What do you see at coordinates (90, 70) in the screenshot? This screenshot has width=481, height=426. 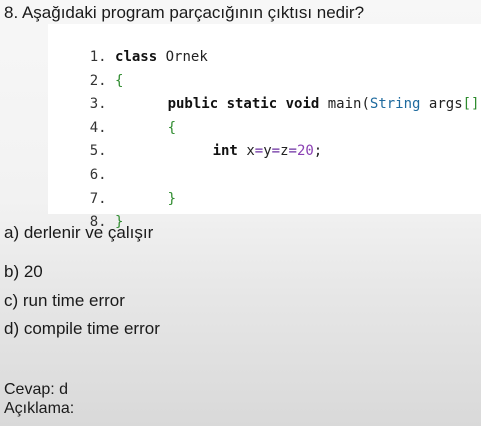 I see `code-line-2: 2. {` at bounding box center [90, 70].